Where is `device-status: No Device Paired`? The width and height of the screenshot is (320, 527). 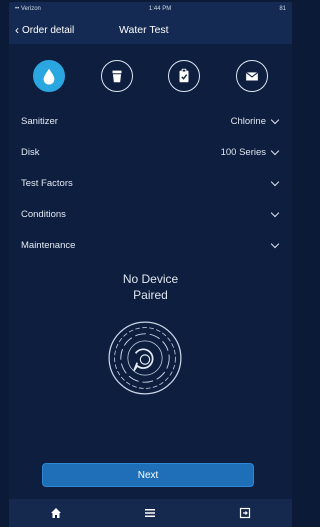 device-status: No Device Paired is located at coordinates (150, 287).